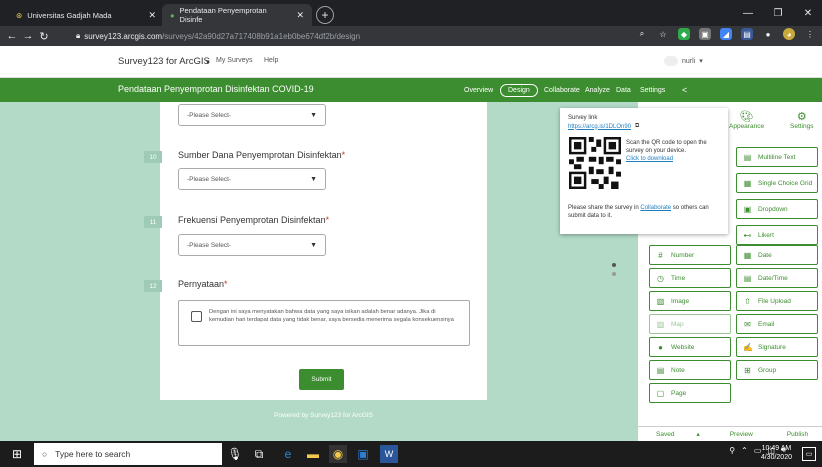  Describe the element at coordinates (684, 34) in the screenshot. I see `extension-green-icon: ◆` at that location.